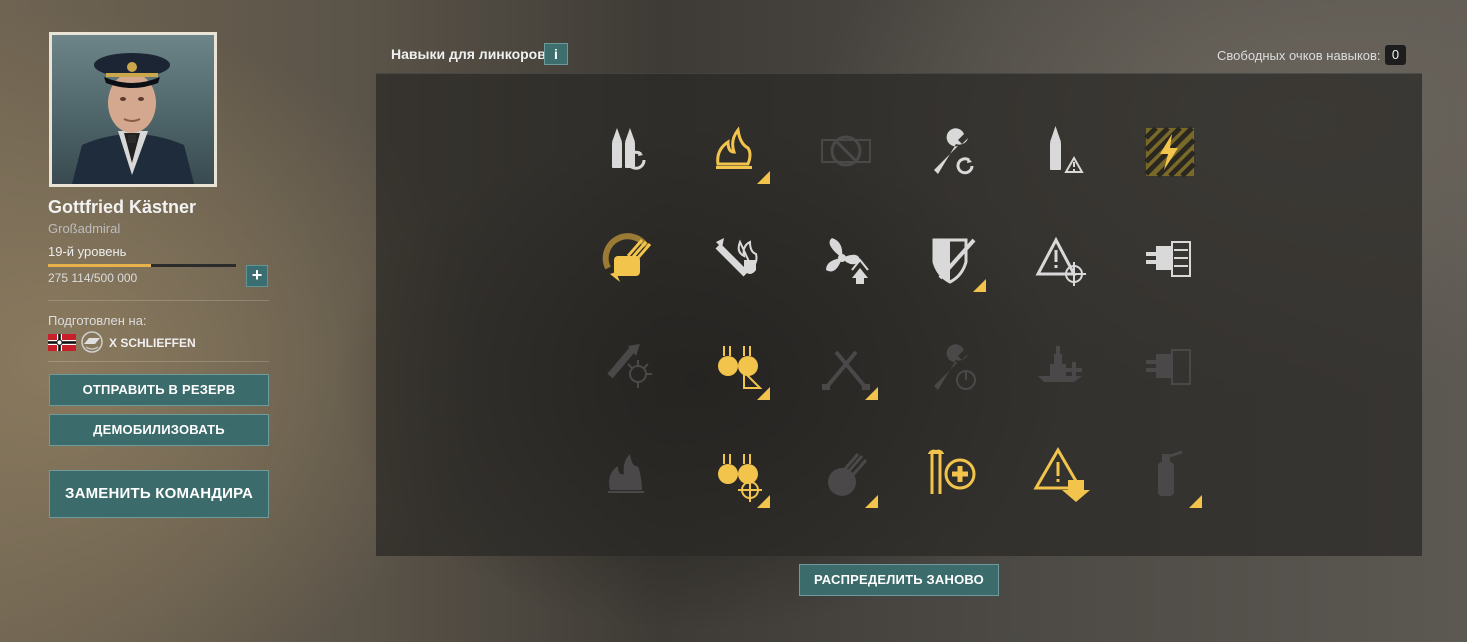  I want to click on free-points-value: 0, so click(1395, 55).